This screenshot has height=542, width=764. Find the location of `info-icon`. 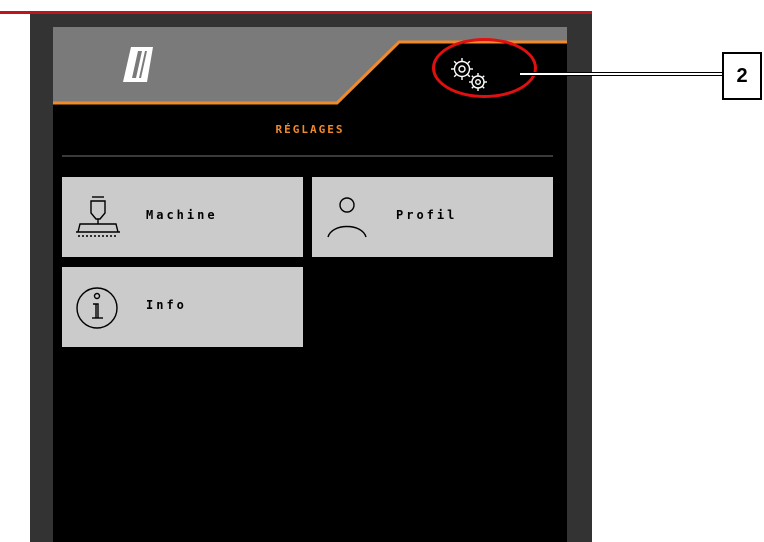

info-icon is located at coordinates (97, 308).